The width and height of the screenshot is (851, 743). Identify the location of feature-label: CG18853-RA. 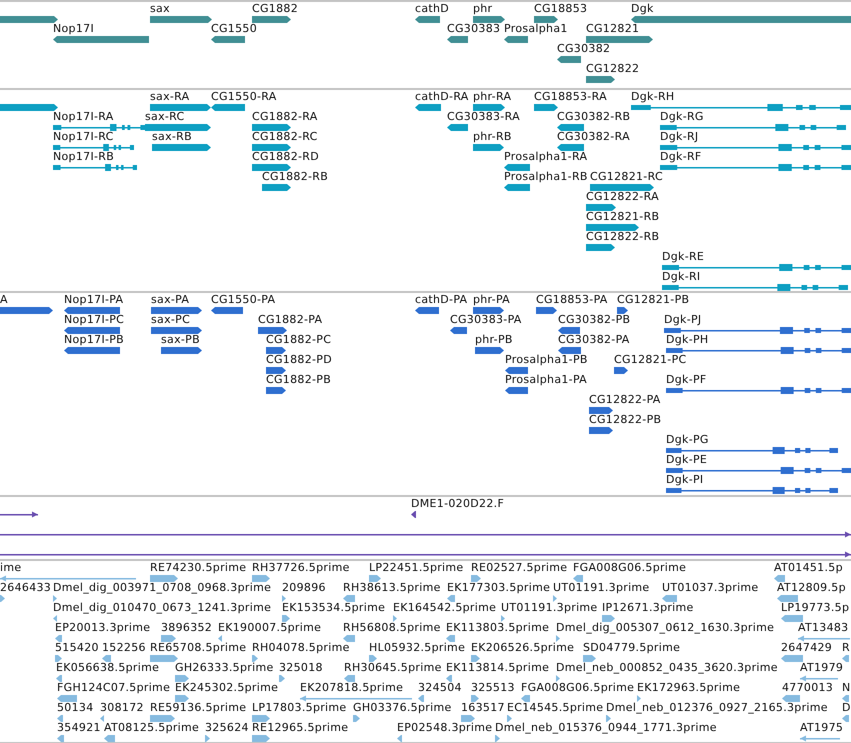
(570, 97).